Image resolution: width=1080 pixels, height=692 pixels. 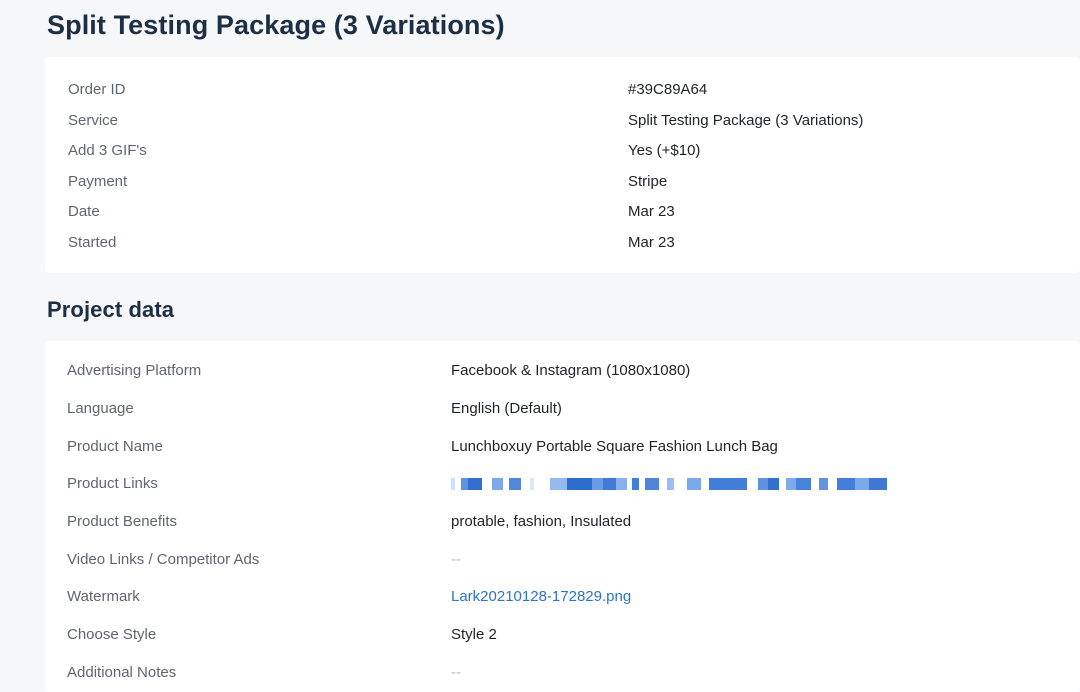 I want to click on watermark-row: Watermark Lark20210128-172829.png, so click(x=562, y=596).